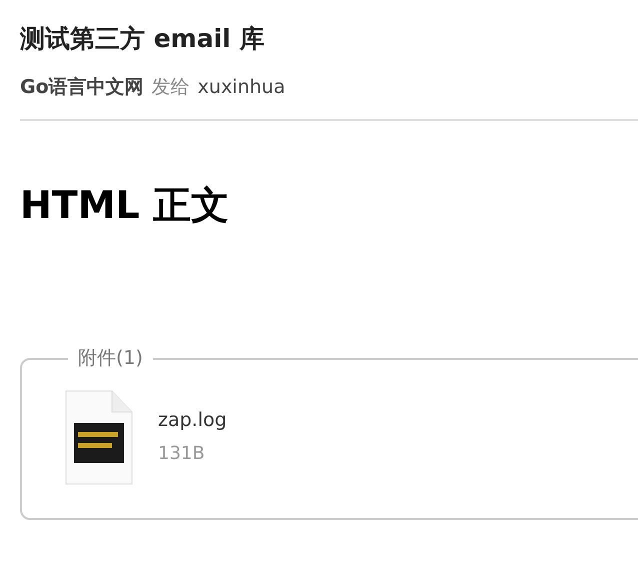 This screenshot has width=638, height=578. I want to click on sender-name: Go语言中文网, so click(82, 87).